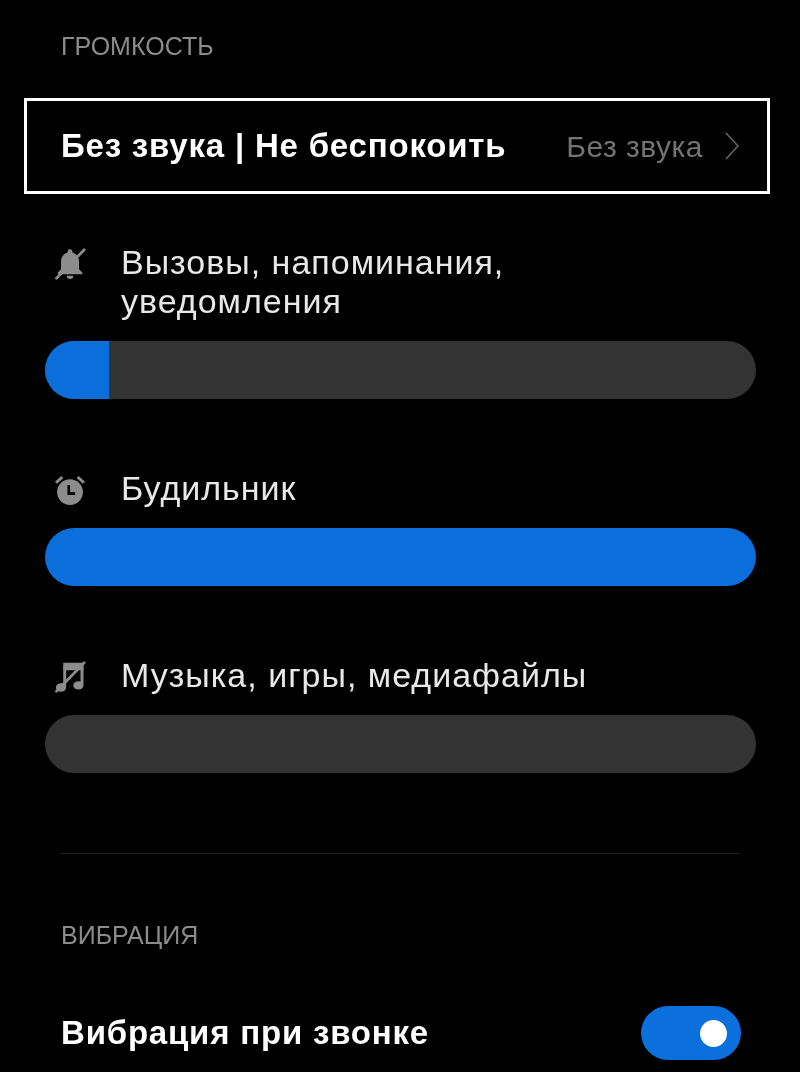 The height and width of the screenshot is (1072, 800). What do you see at coordinates (354, 675) in the screenshot?
I see `slider-label: Музыка, игры, медиафайлы` at bounding box center [354, 675].